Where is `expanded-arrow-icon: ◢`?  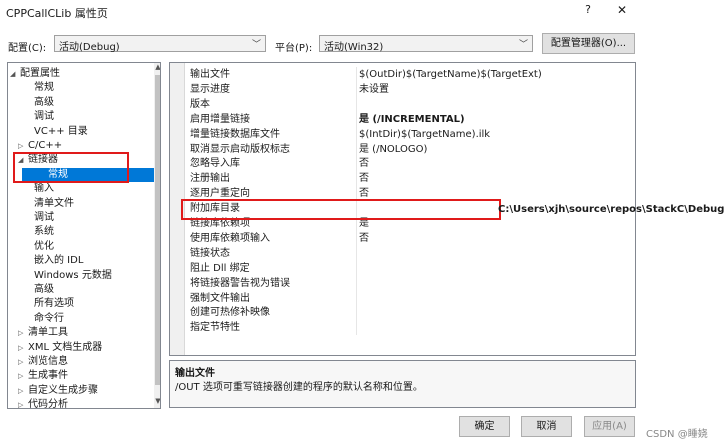
expanded-arrow-icon: ◢ is located at coordinates (15, 74).